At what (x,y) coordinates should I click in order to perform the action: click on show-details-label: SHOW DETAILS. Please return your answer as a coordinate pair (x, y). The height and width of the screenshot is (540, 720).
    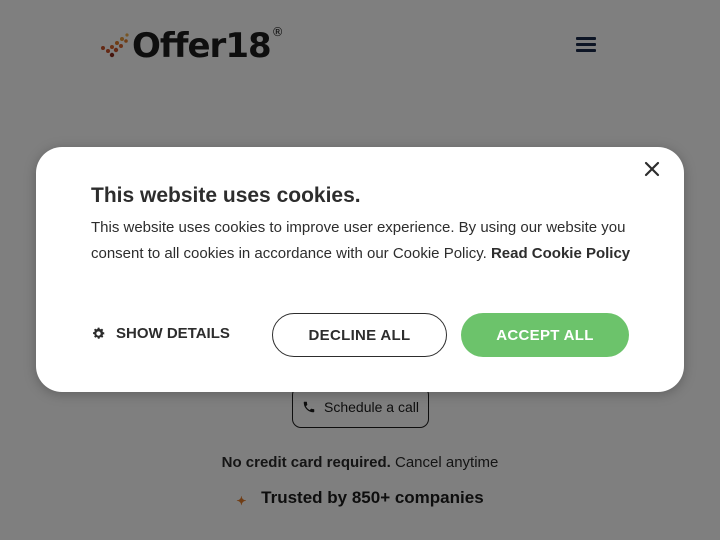
    Looking at the image, I should click on (173, 333).